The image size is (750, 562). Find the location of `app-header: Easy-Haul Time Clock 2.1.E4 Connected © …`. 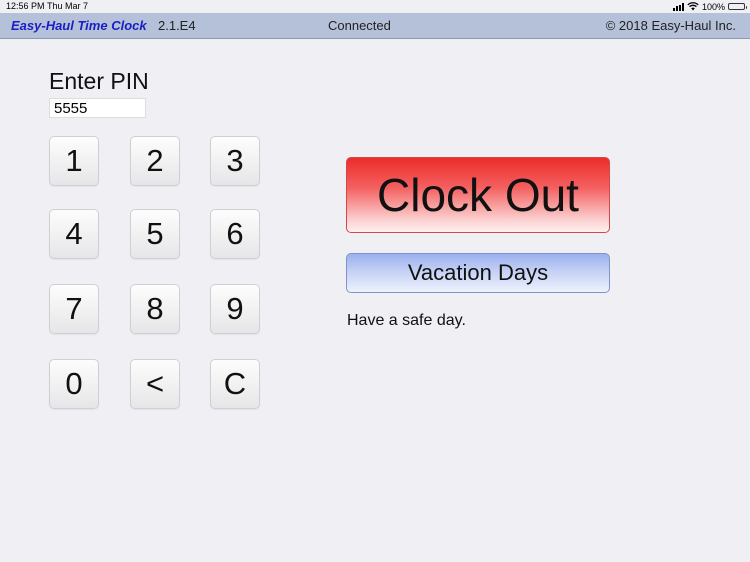

app-header: Easy-Haul Time Clock 2.1.E4 Connected © … is located at coordinates (375, 26).